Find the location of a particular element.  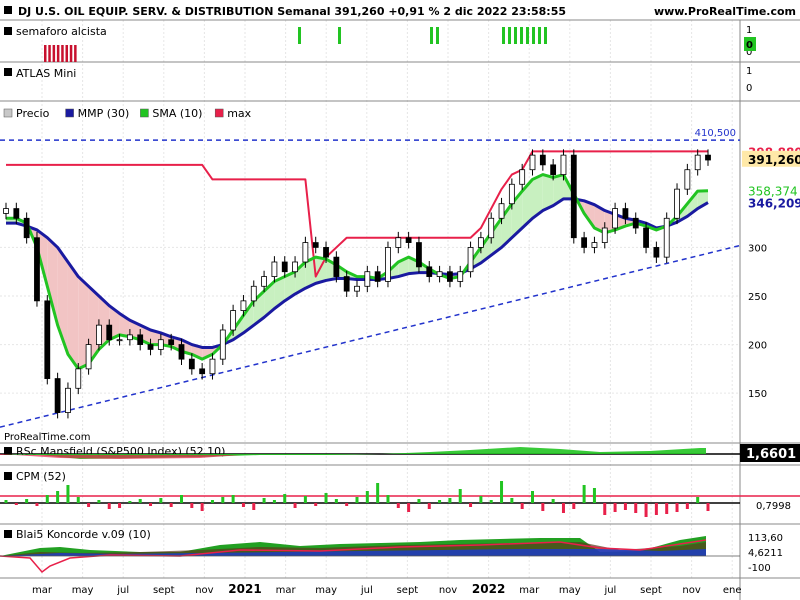

semaforo-legend-icon is located at coordinates (8, 31).